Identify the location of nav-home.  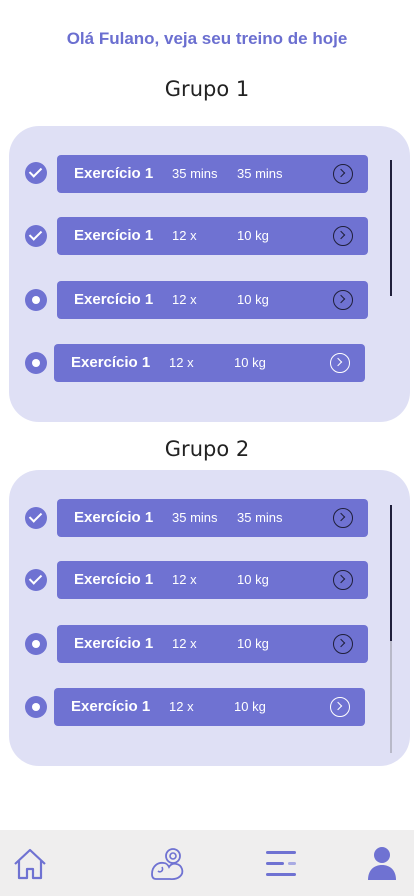
(30, 864).